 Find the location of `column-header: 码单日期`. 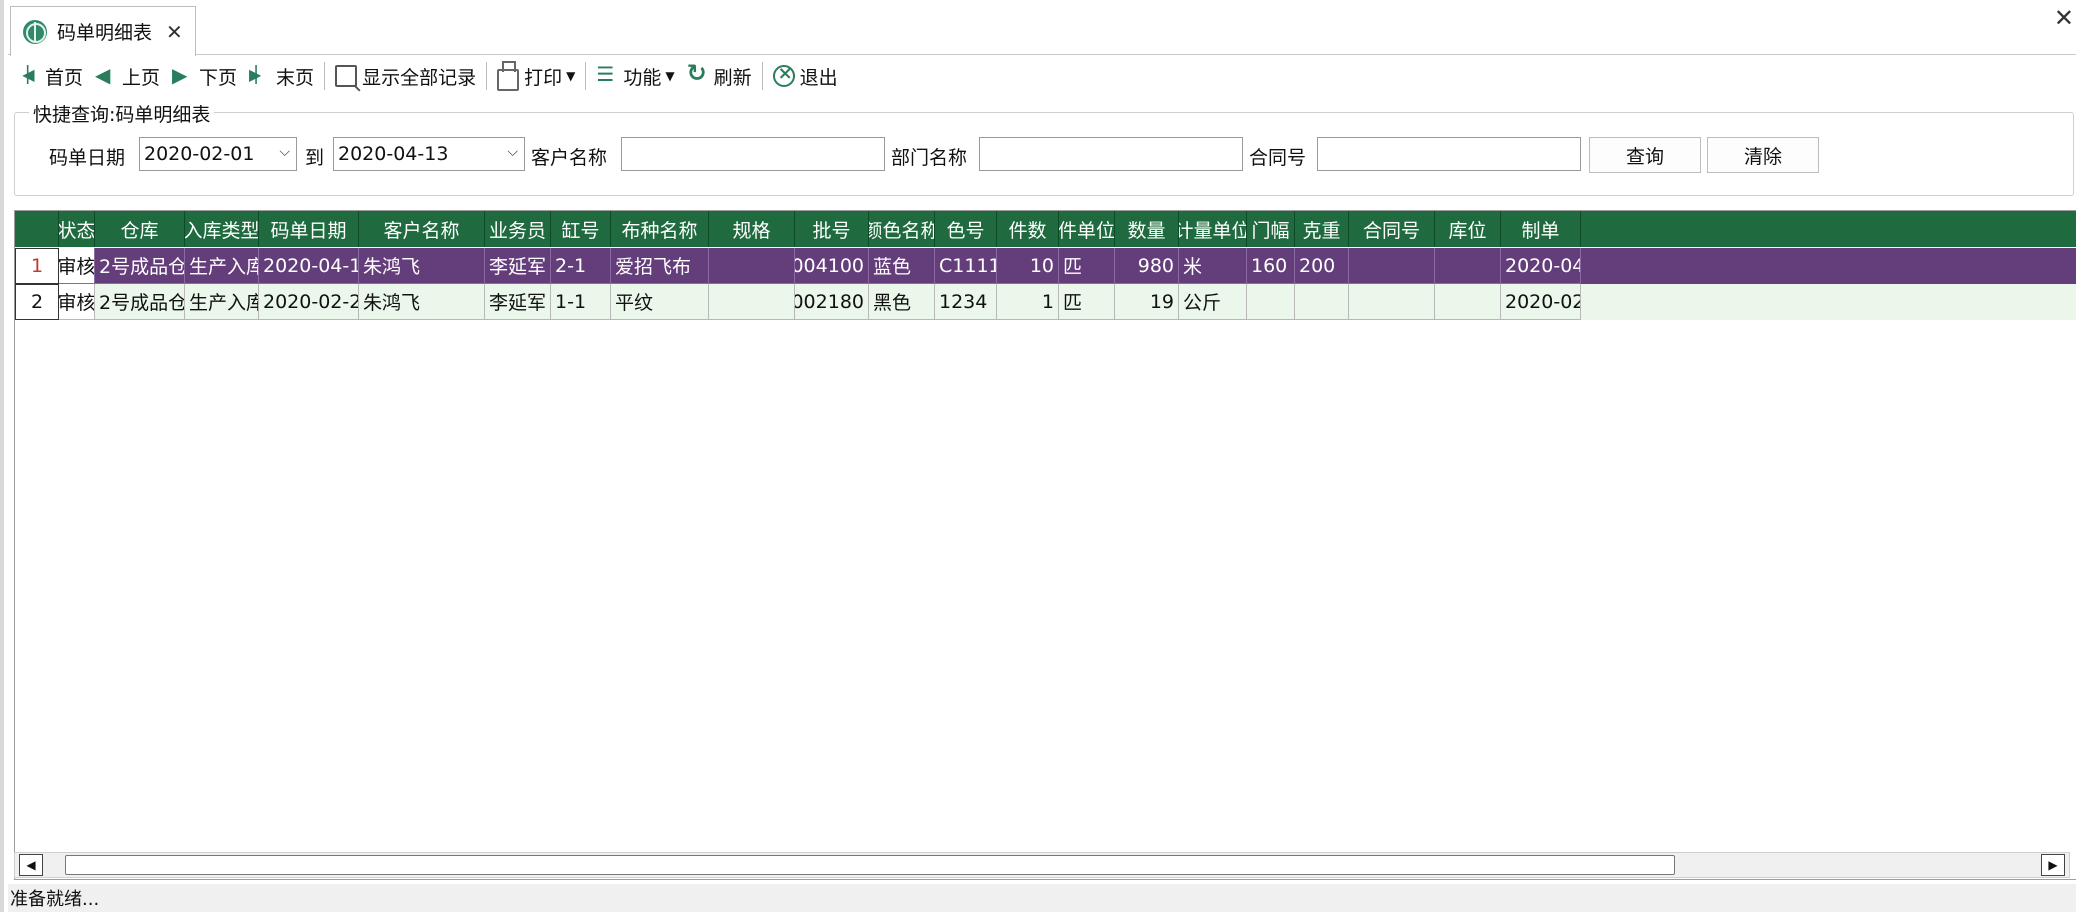

column-header: 码单日期 is located at coordinates (309, 229).